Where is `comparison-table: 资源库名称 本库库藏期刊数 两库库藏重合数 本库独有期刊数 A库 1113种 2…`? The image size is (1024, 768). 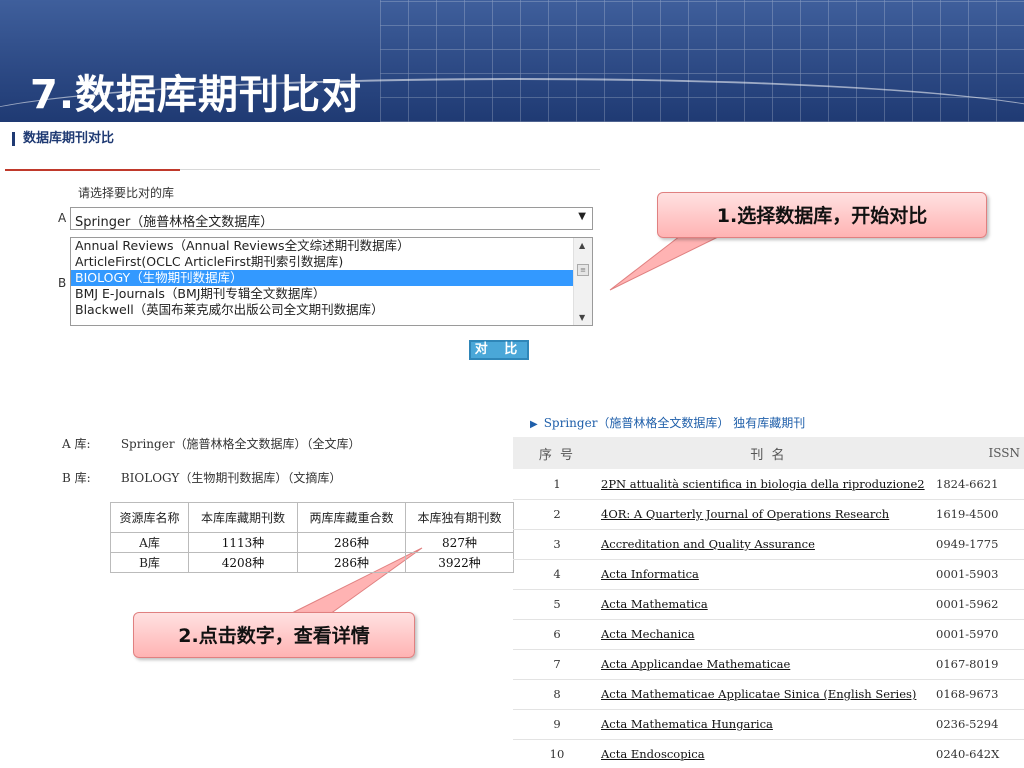 comparison-table: 资源库名称 本库库藏期刊数 两库库藏重合数 本库独有期刊数 A库 1113种 2… is located at coordinates (312, 537).